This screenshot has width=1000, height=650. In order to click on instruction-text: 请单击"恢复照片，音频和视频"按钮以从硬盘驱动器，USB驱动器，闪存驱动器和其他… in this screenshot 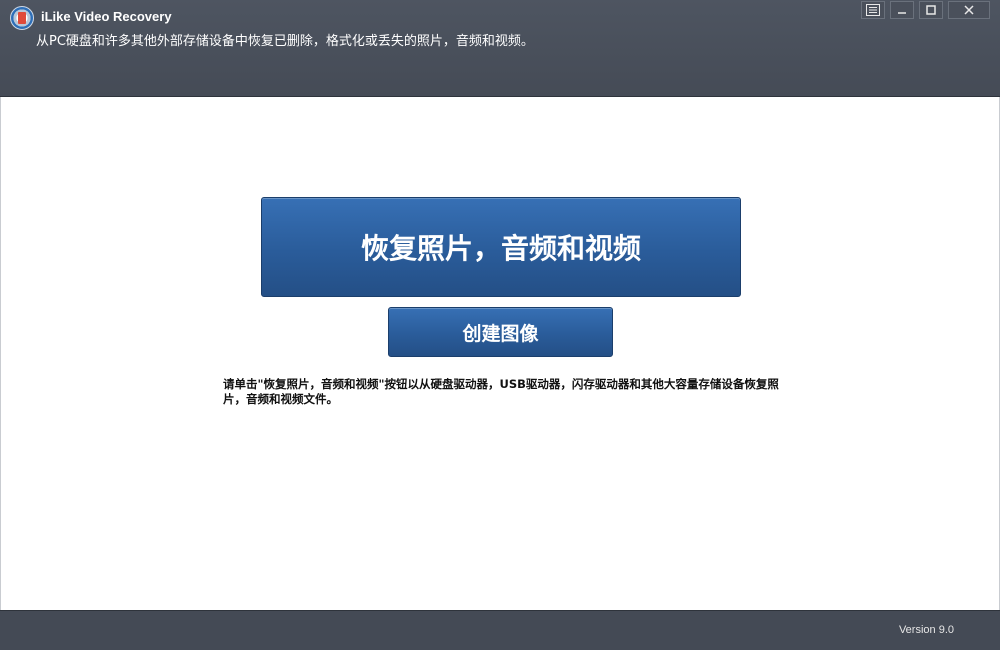, I will do `click(501, 391)`.